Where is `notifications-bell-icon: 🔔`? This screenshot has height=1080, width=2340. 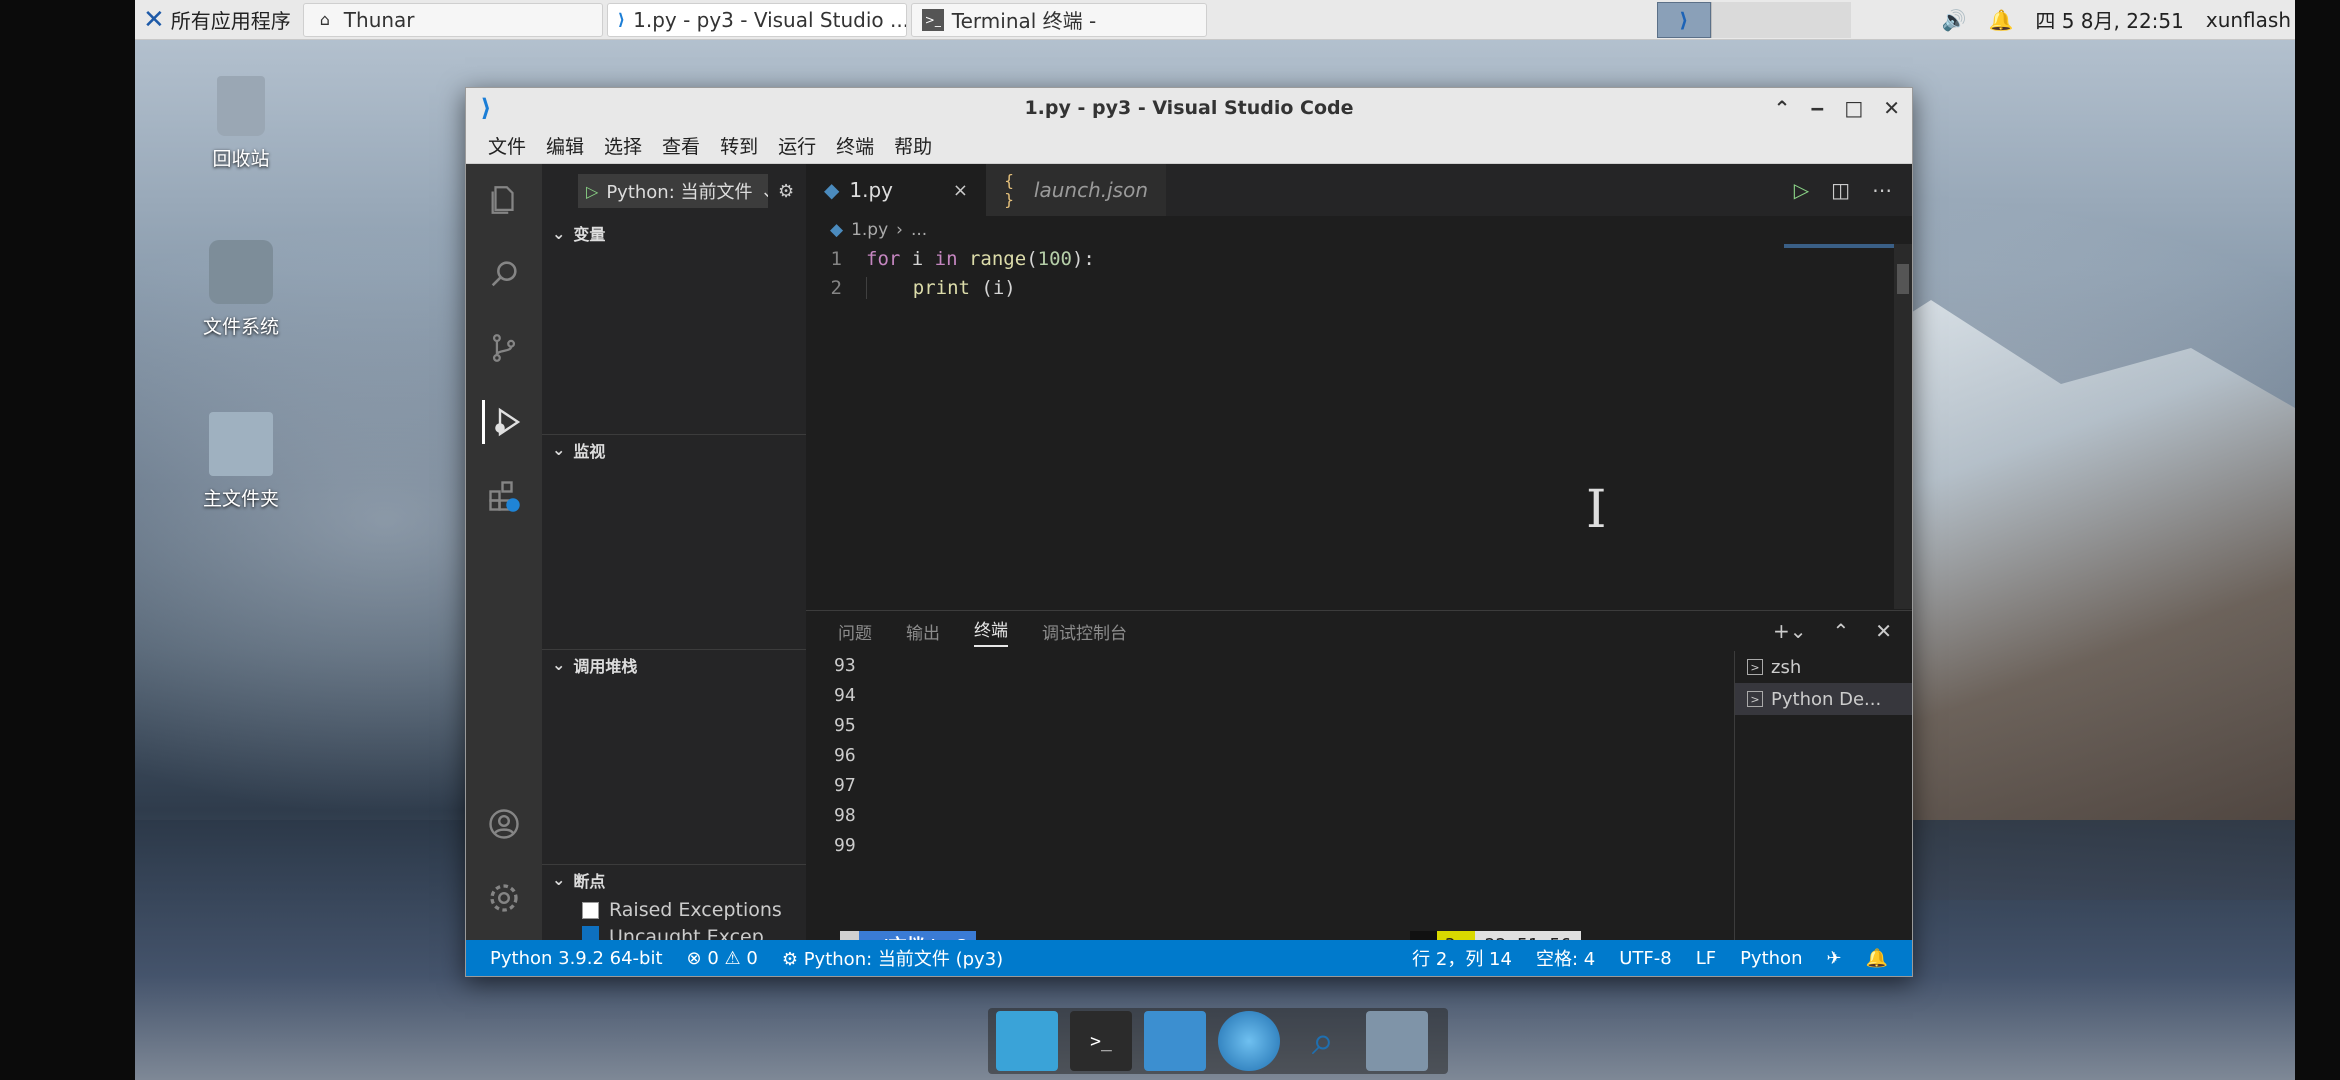
notifications-bell-icon: 🔔 is located at coordinates (1877, 958).